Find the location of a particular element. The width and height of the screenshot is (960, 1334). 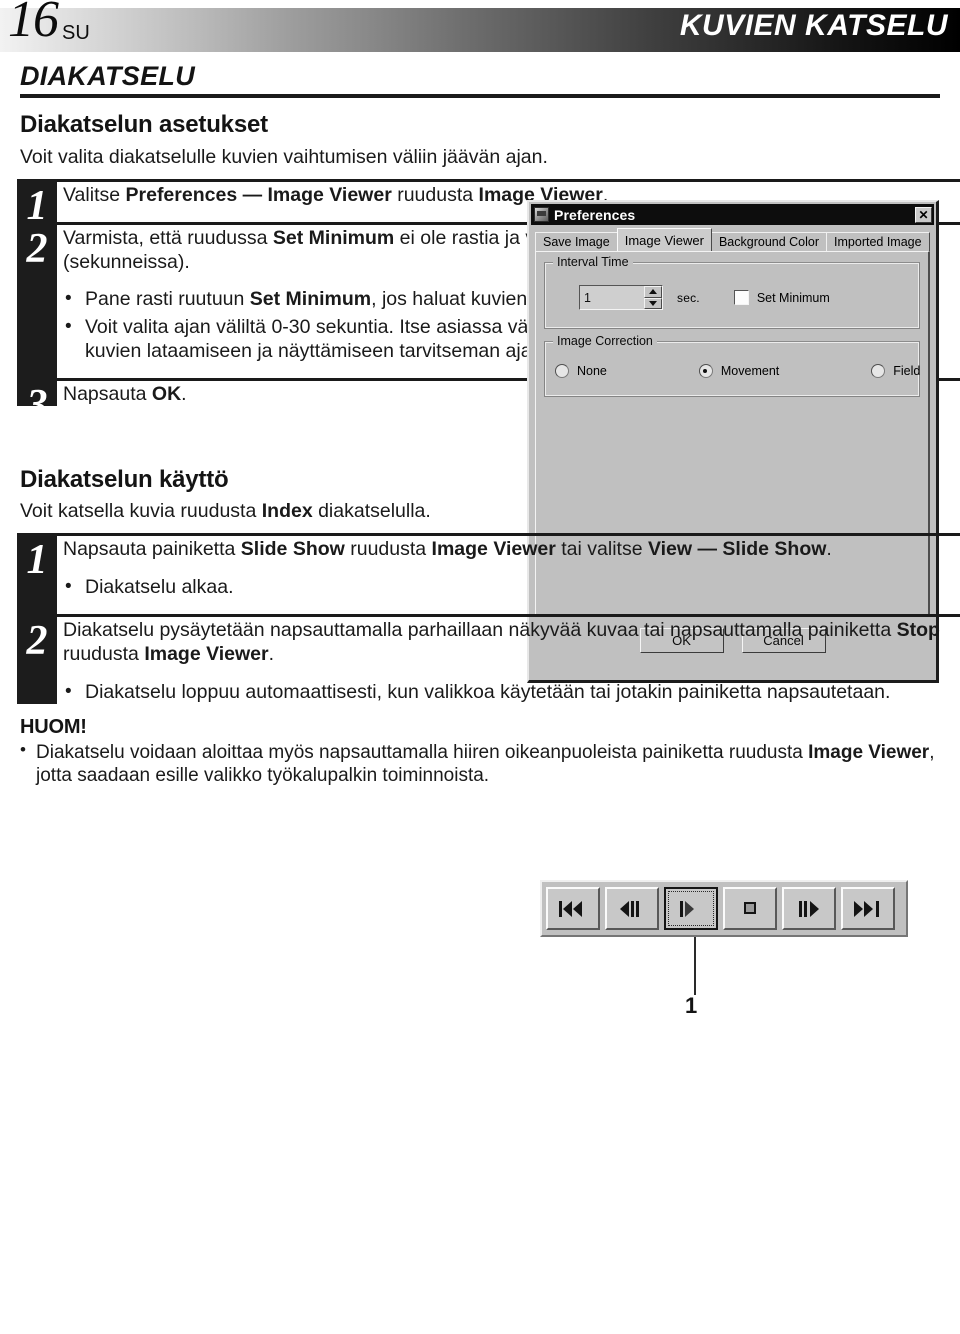

tab-image-viewer: Image Viewer is located at coordinates (664, 239).